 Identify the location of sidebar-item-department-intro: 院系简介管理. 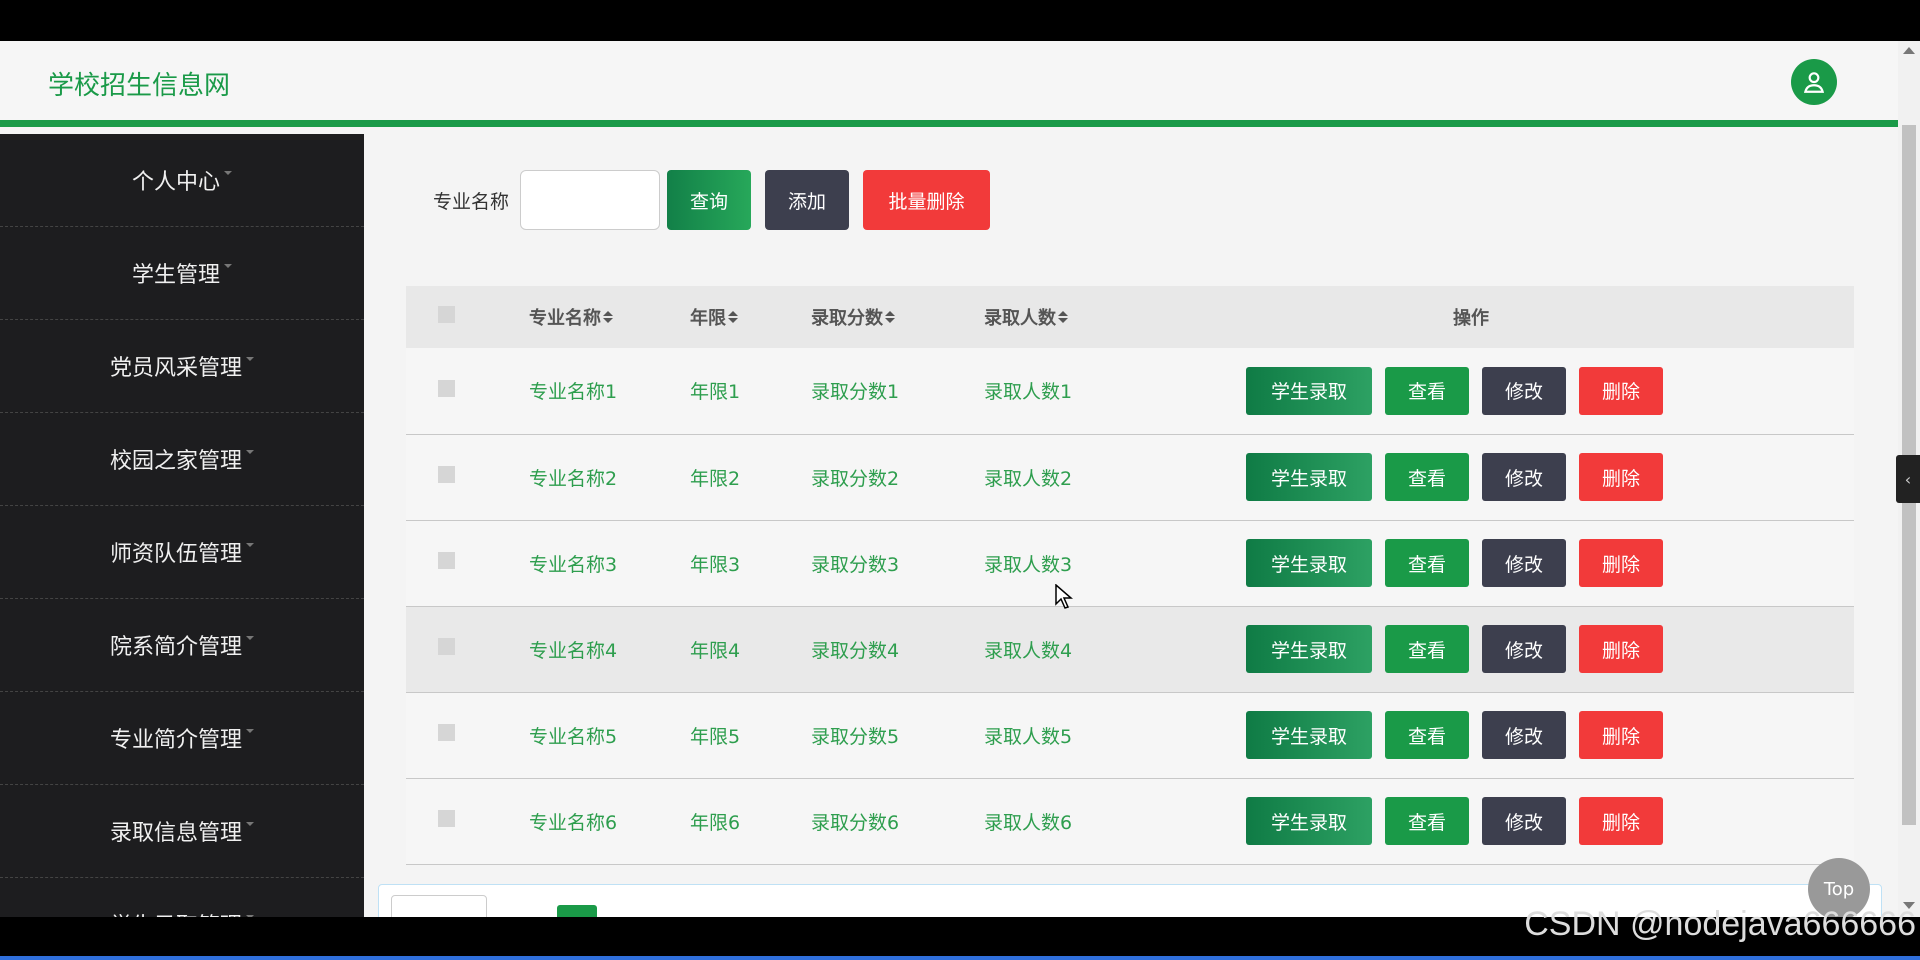
(182, 645).